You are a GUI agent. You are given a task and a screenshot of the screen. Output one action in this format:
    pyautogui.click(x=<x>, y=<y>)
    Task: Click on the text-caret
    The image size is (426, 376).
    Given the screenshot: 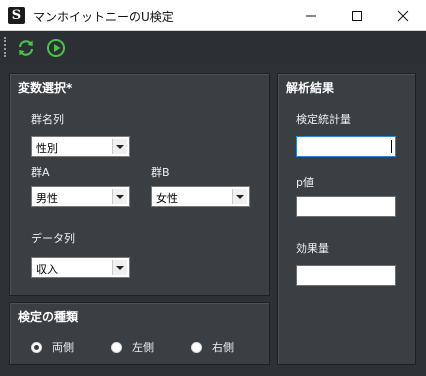 What is the action you would take?
    pyautogui.click(x=391, y=146)
    